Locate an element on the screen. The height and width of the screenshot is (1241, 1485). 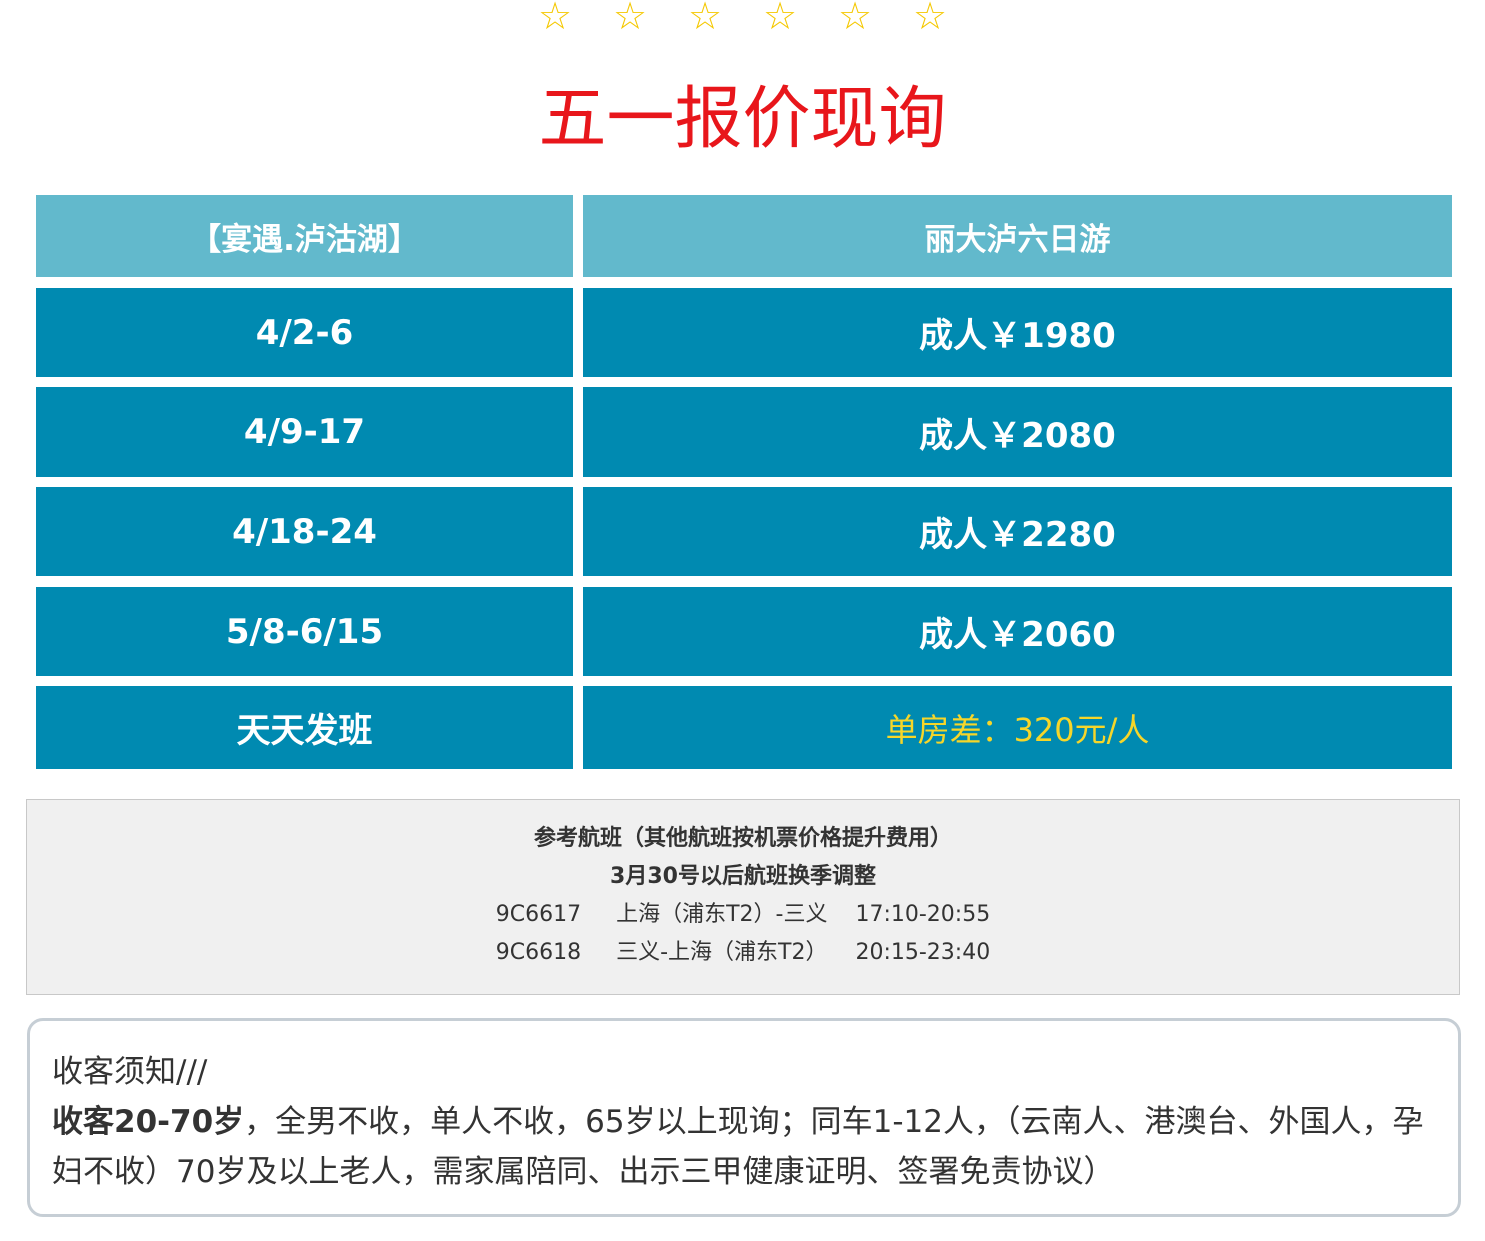
table-row: 4/18-24 成人￥2280 is located at coordinates (744, 531).